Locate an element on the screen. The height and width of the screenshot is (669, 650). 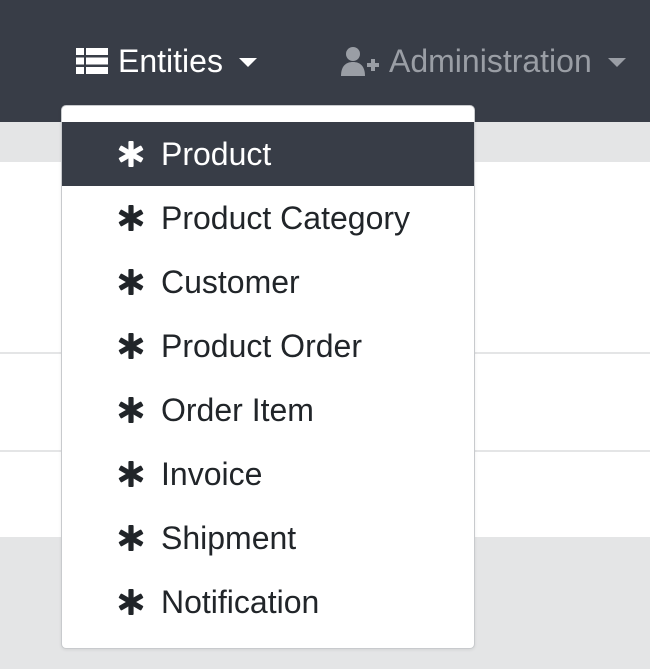
menu-item-customer: Customer is located at coordinates (268, 282).